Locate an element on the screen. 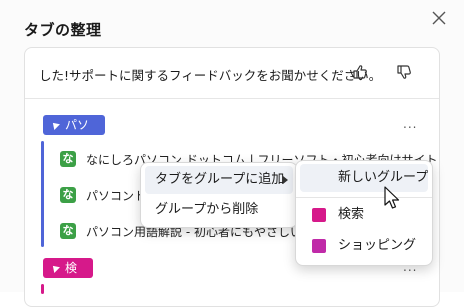  menu-item-label: ショッピング is located at coordinates (377, 245).